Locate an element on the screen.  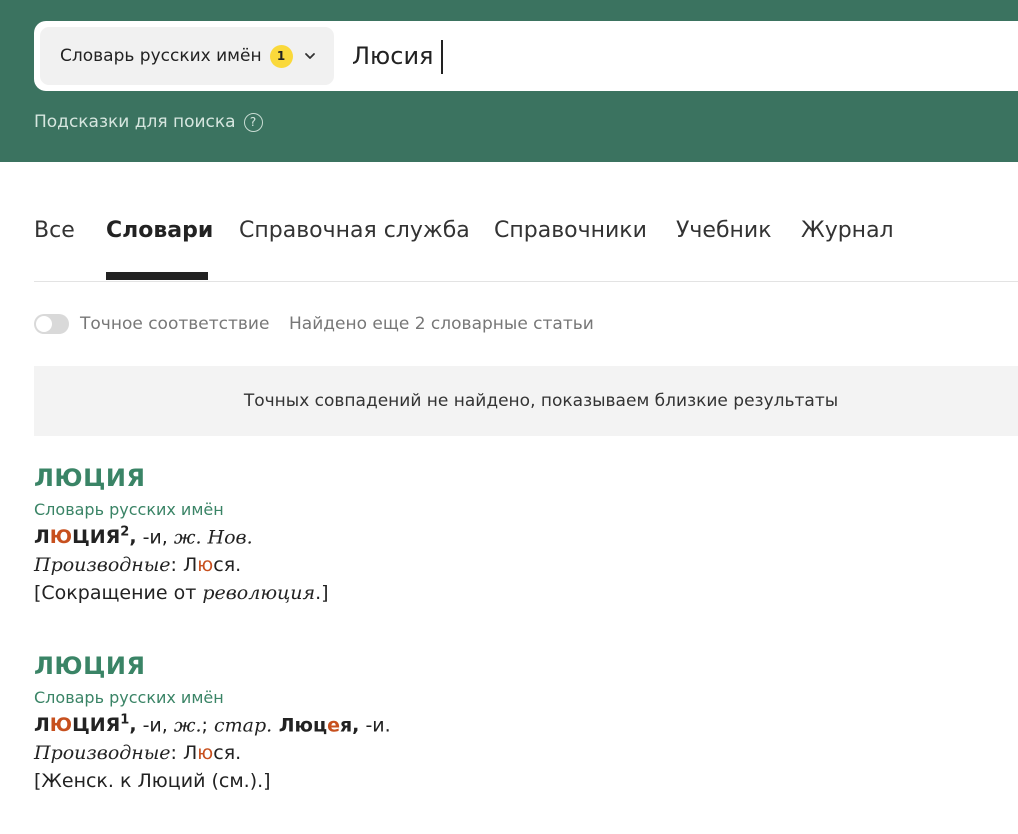
tab-textbook: Учебник is located at coordinates (723, 230).